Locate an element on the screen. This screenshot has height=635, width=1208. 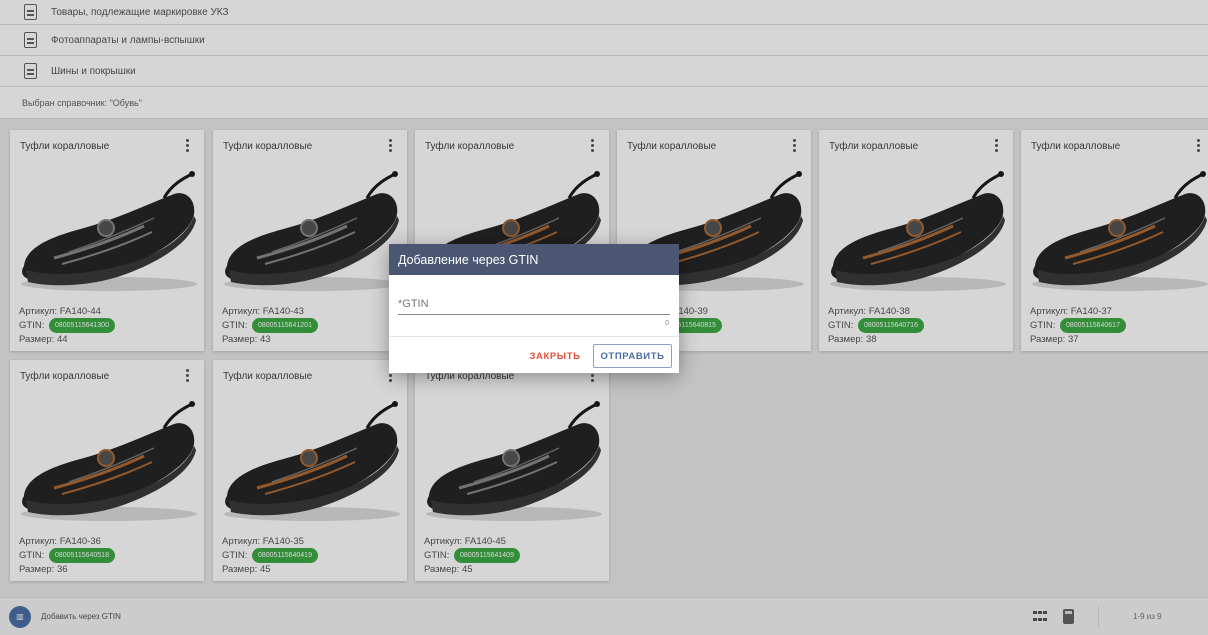
dialog-actions: ЗАКРЫТЬ ОТПРАВИТЬ is located at coordinates (534, 354).